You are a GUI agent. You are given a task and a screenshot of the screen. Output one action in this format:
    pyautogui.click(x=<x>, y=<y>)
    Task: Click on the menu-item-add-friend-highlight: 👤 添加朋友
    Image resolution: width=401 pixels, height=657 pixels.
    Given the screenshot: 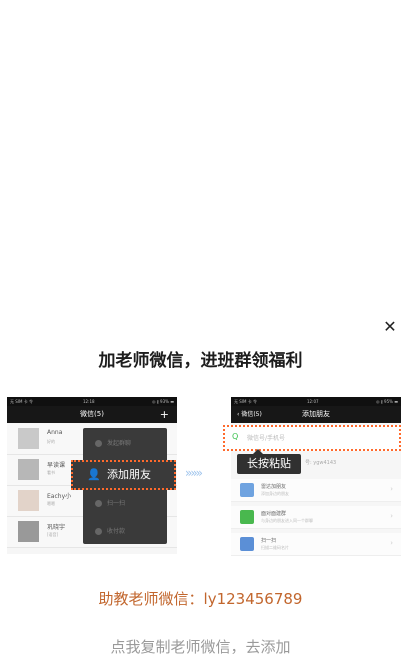 What is the action you would take?
    pyautogui.click(x=123, y=475)
    